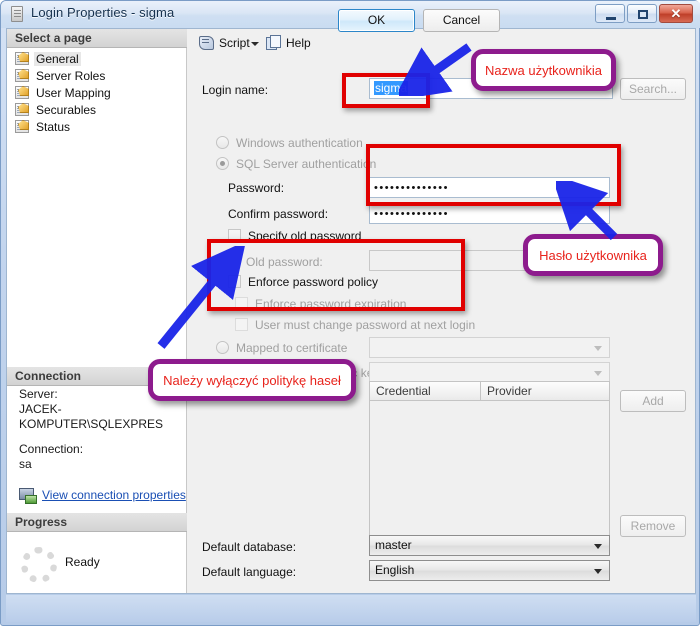  I want to click on progress-section-header: Progress, so click(97, 522).